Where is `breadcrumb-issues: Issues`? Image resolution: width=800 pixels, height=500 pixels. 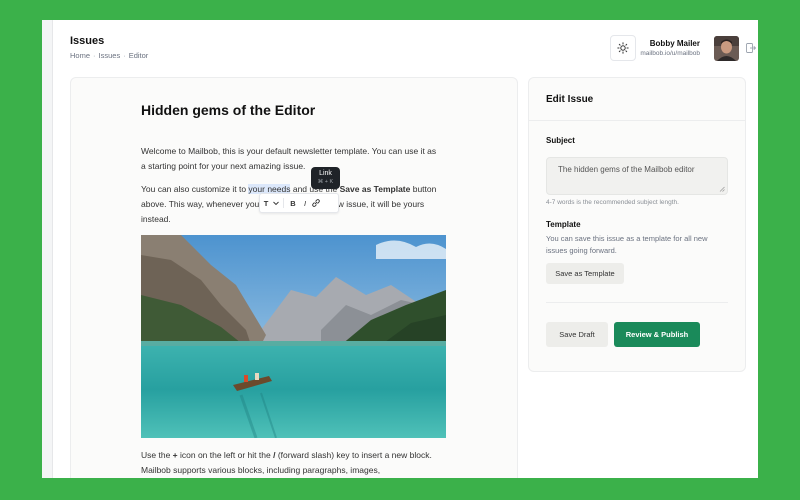 breadcrumb-issues: Issues is located at coordinates (110, 55).